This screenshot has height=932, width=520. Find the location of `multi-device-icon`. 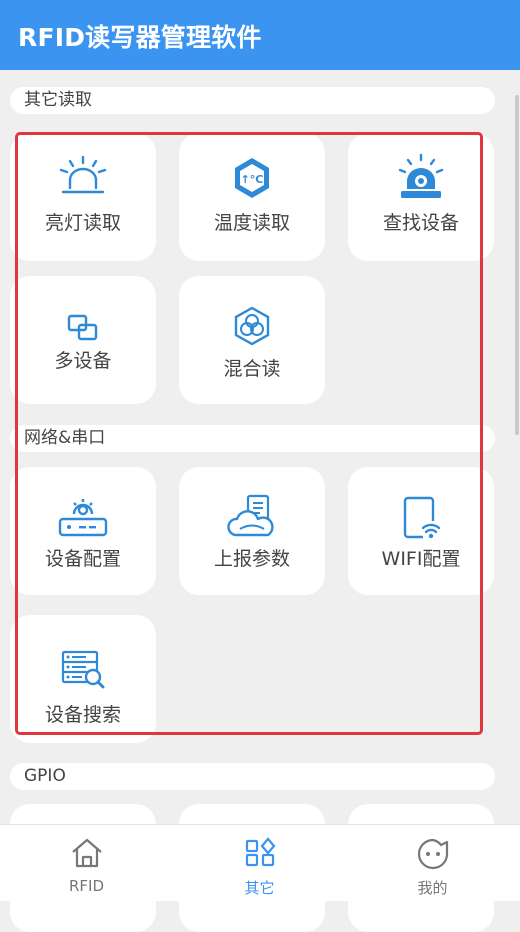

multi-device-icon is located at coordinates (82, 327).